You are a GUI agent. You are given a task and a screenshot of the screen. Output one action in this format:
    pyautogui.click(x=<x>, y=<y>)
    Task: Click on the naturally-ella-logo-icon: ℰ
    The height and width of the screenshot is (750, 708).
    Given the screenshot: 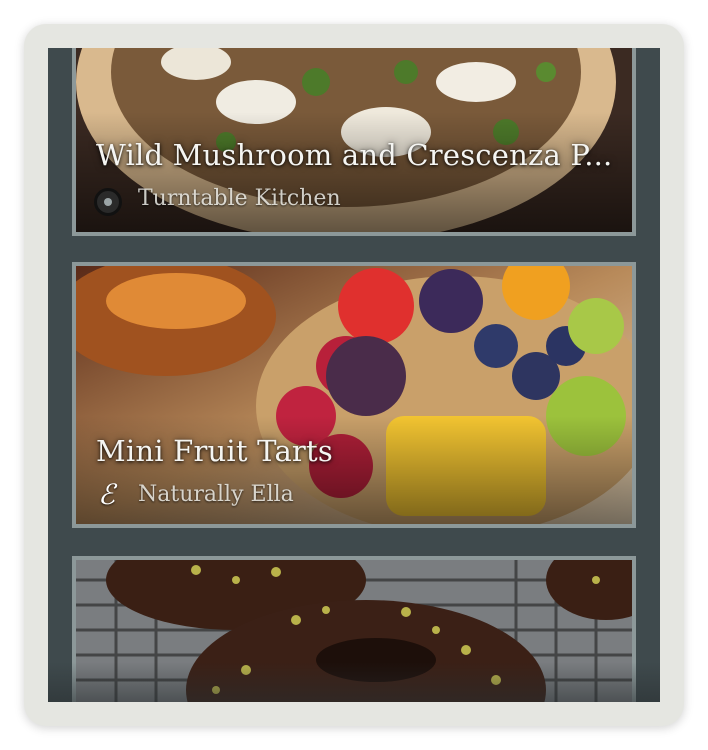 What is the action you would take?
    pyautogui.click(x=106, y=494)
    